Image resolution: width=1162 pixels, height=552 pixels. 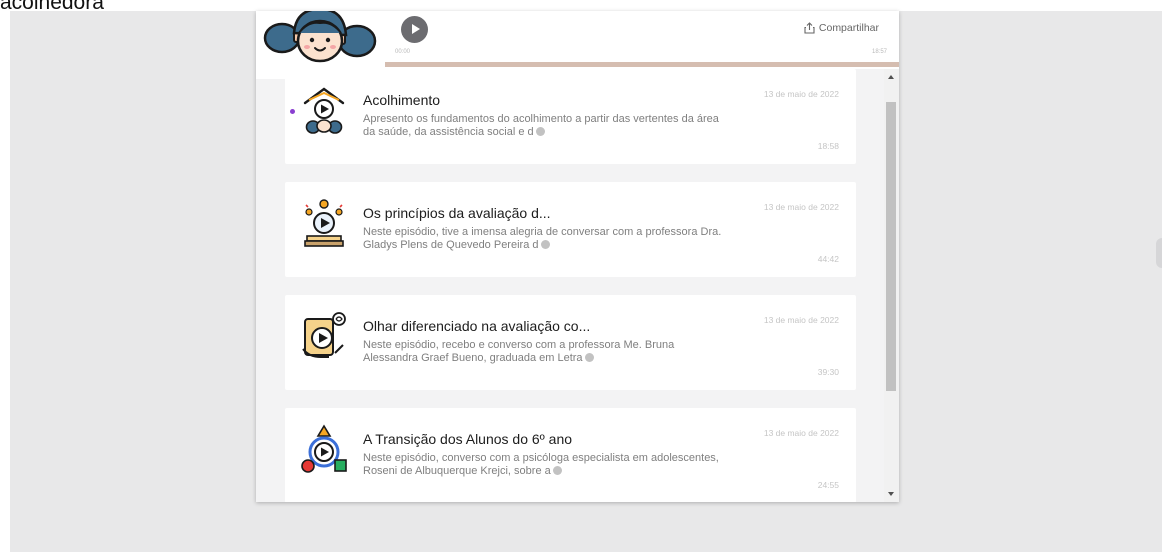 What do you see at coordinates (403, 52) in the screenshot?
I see `current-time: 00:00` at bounding box center [403, 52].